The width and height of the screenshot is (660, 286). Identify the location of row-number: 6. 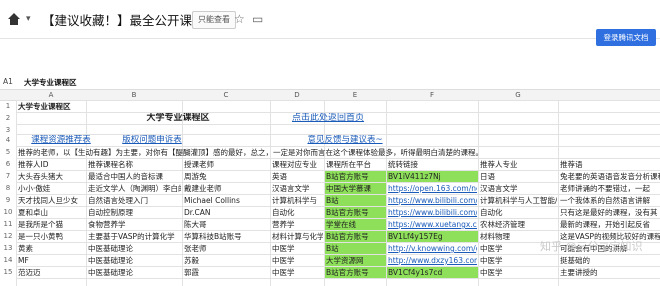
(8, 164).